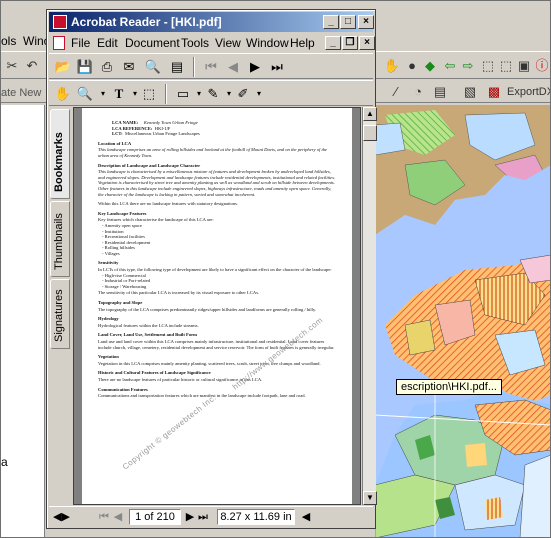 The height and width of the screenshot is (538, 551). Describe the element at coordinates (146, 22) in the screenshot. I see `window-title: Acrobat Reader - [HKI.pdf]` at that location.